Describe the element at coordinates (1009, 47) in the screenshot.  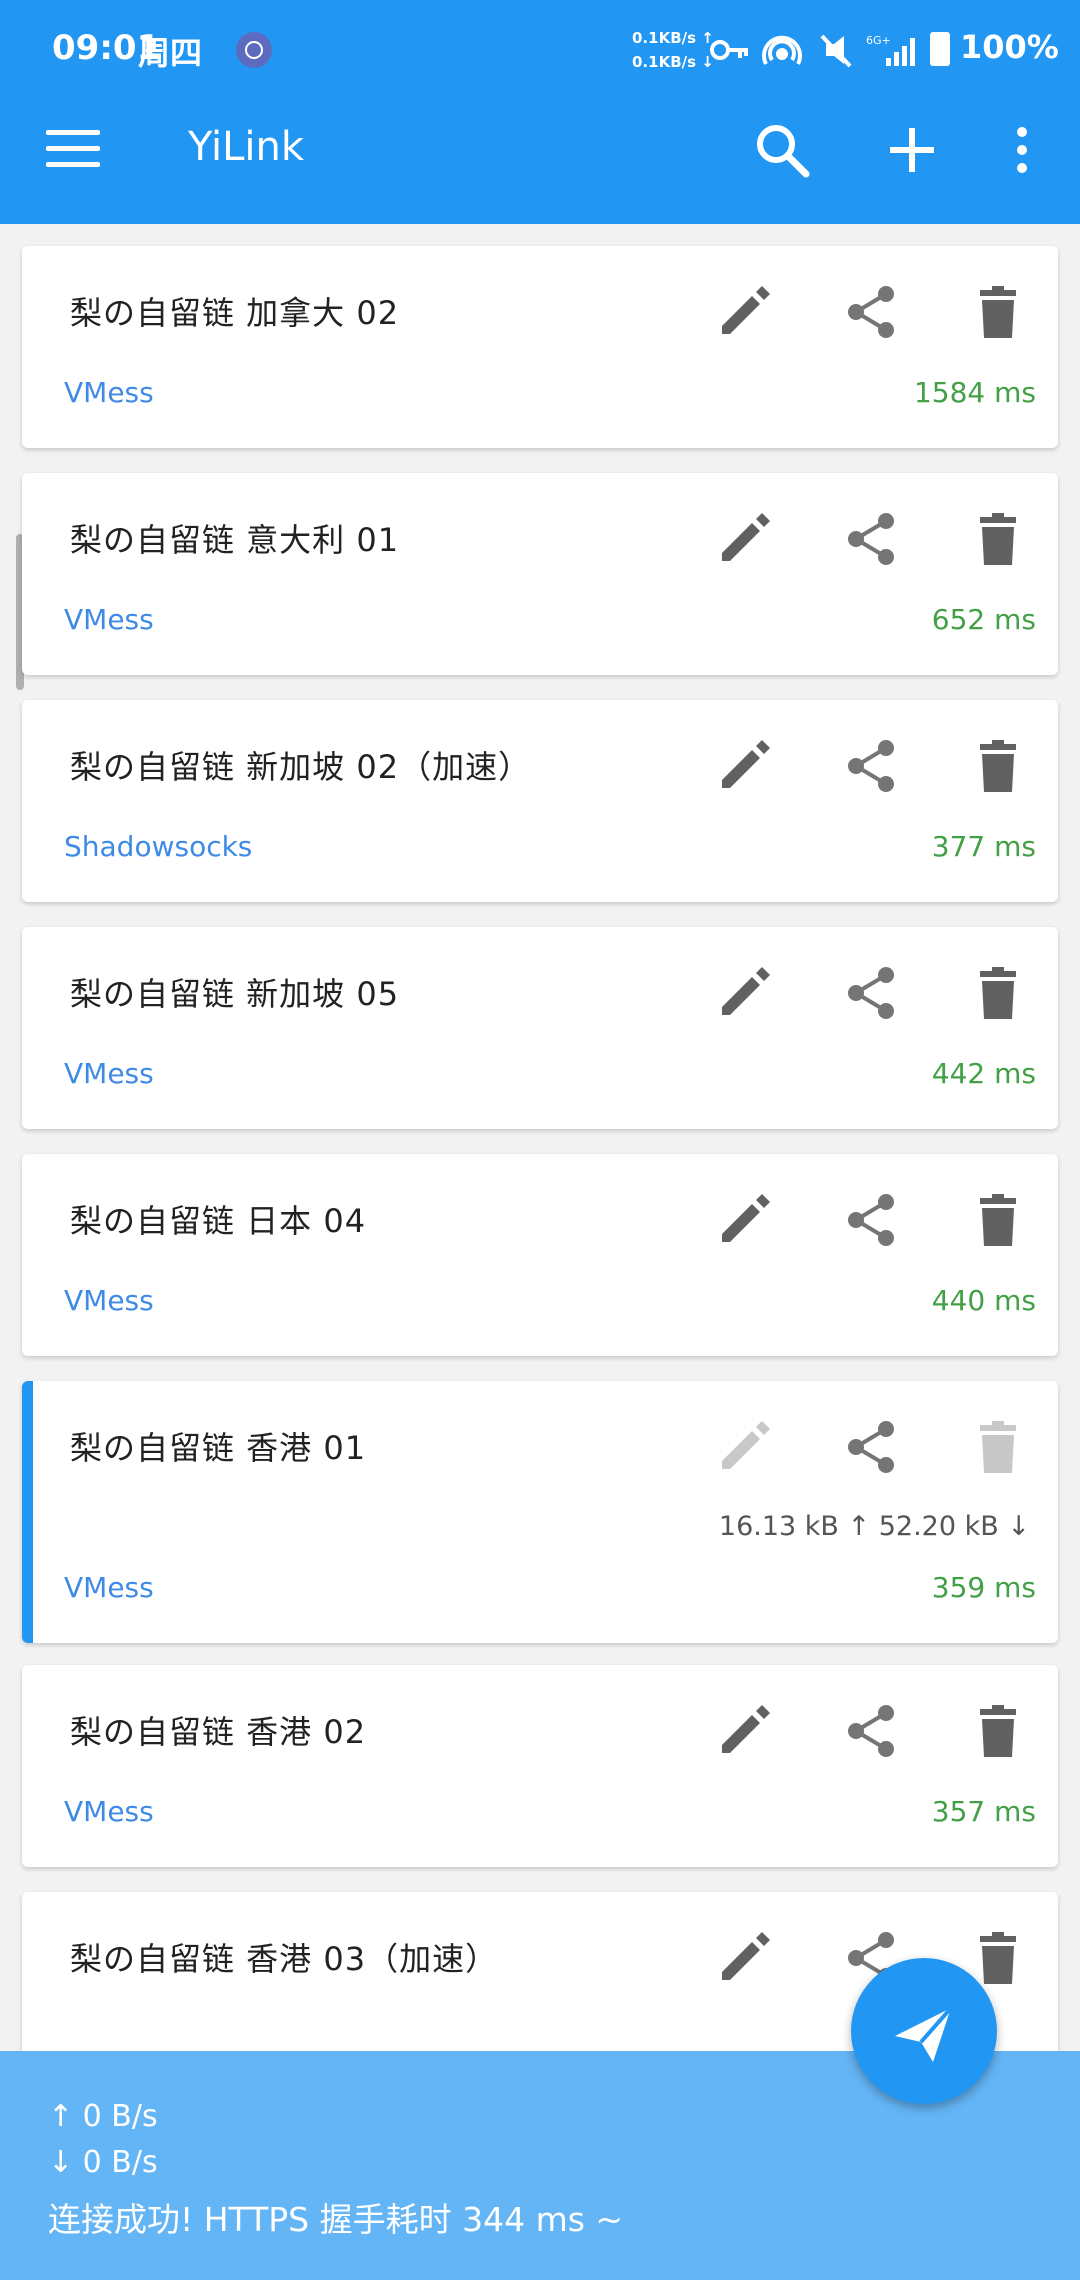
I see `battery-percent: 100%` at that location.